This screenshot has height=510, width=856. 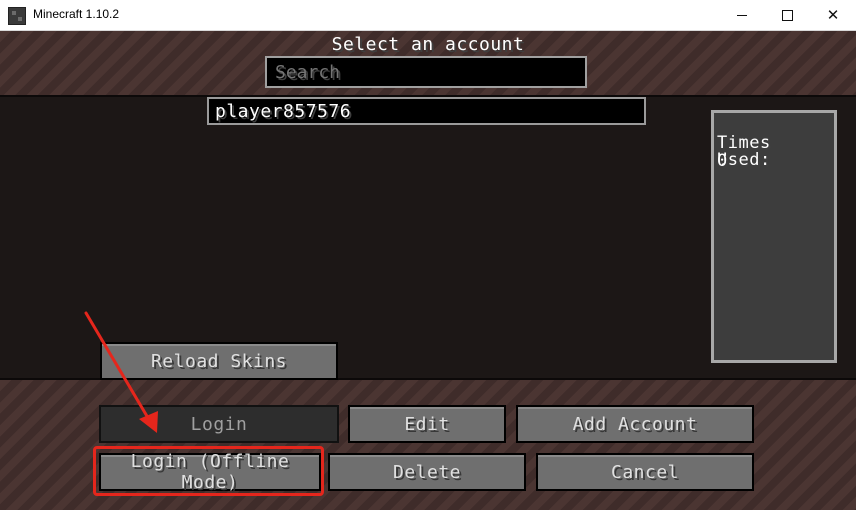 I want to click on close-icon: ✕, so click(x=833, y=15).